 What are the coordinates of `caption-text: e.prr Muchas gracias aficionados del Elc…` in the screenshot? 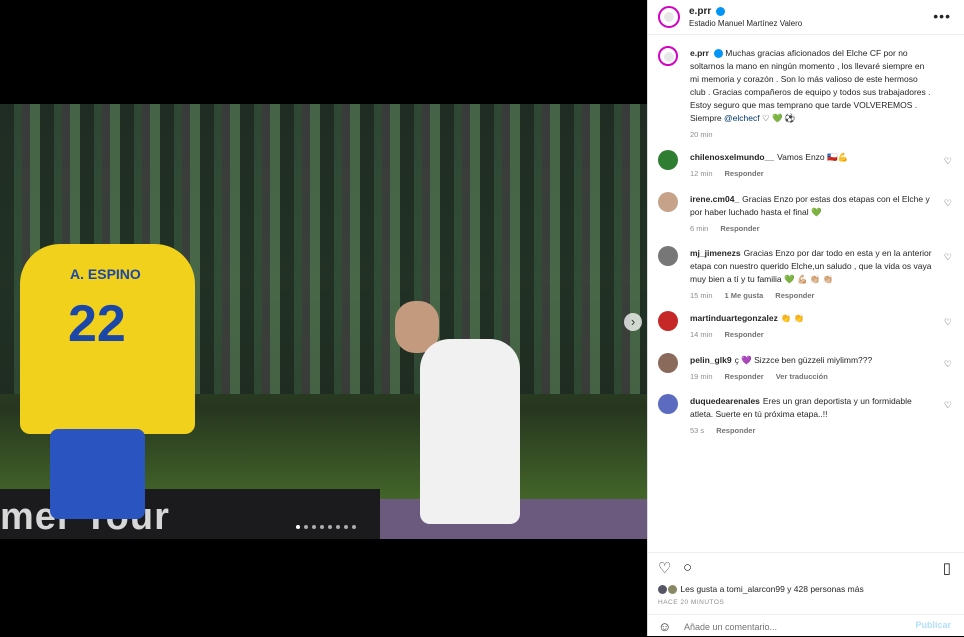 It's located at (812, 86).